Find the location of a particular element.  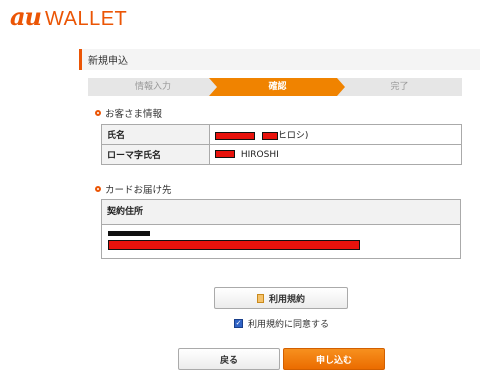

redacted-kana is located at coordinates (269, 135).